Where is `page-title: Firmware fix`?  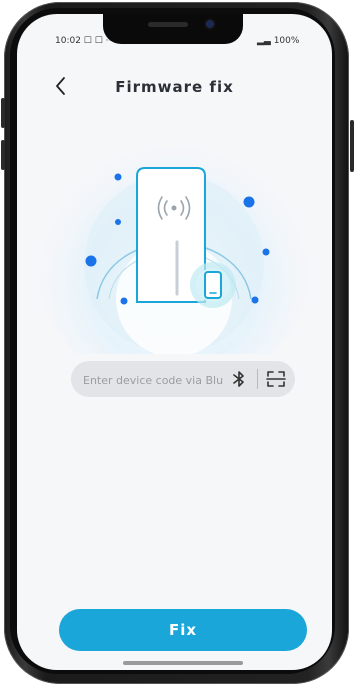 page-title: Firmware fix is located at coordinates (174, 87).